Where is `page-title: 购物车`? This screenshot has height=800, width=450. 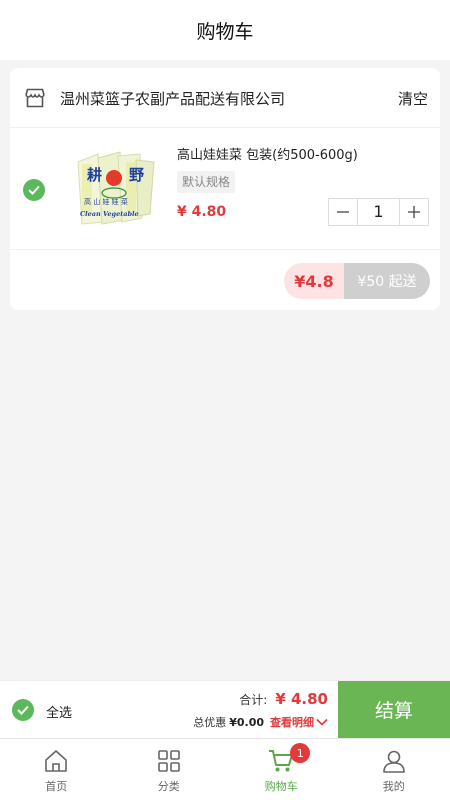
page-title: 购物车 is located at coordinates (225, 31).